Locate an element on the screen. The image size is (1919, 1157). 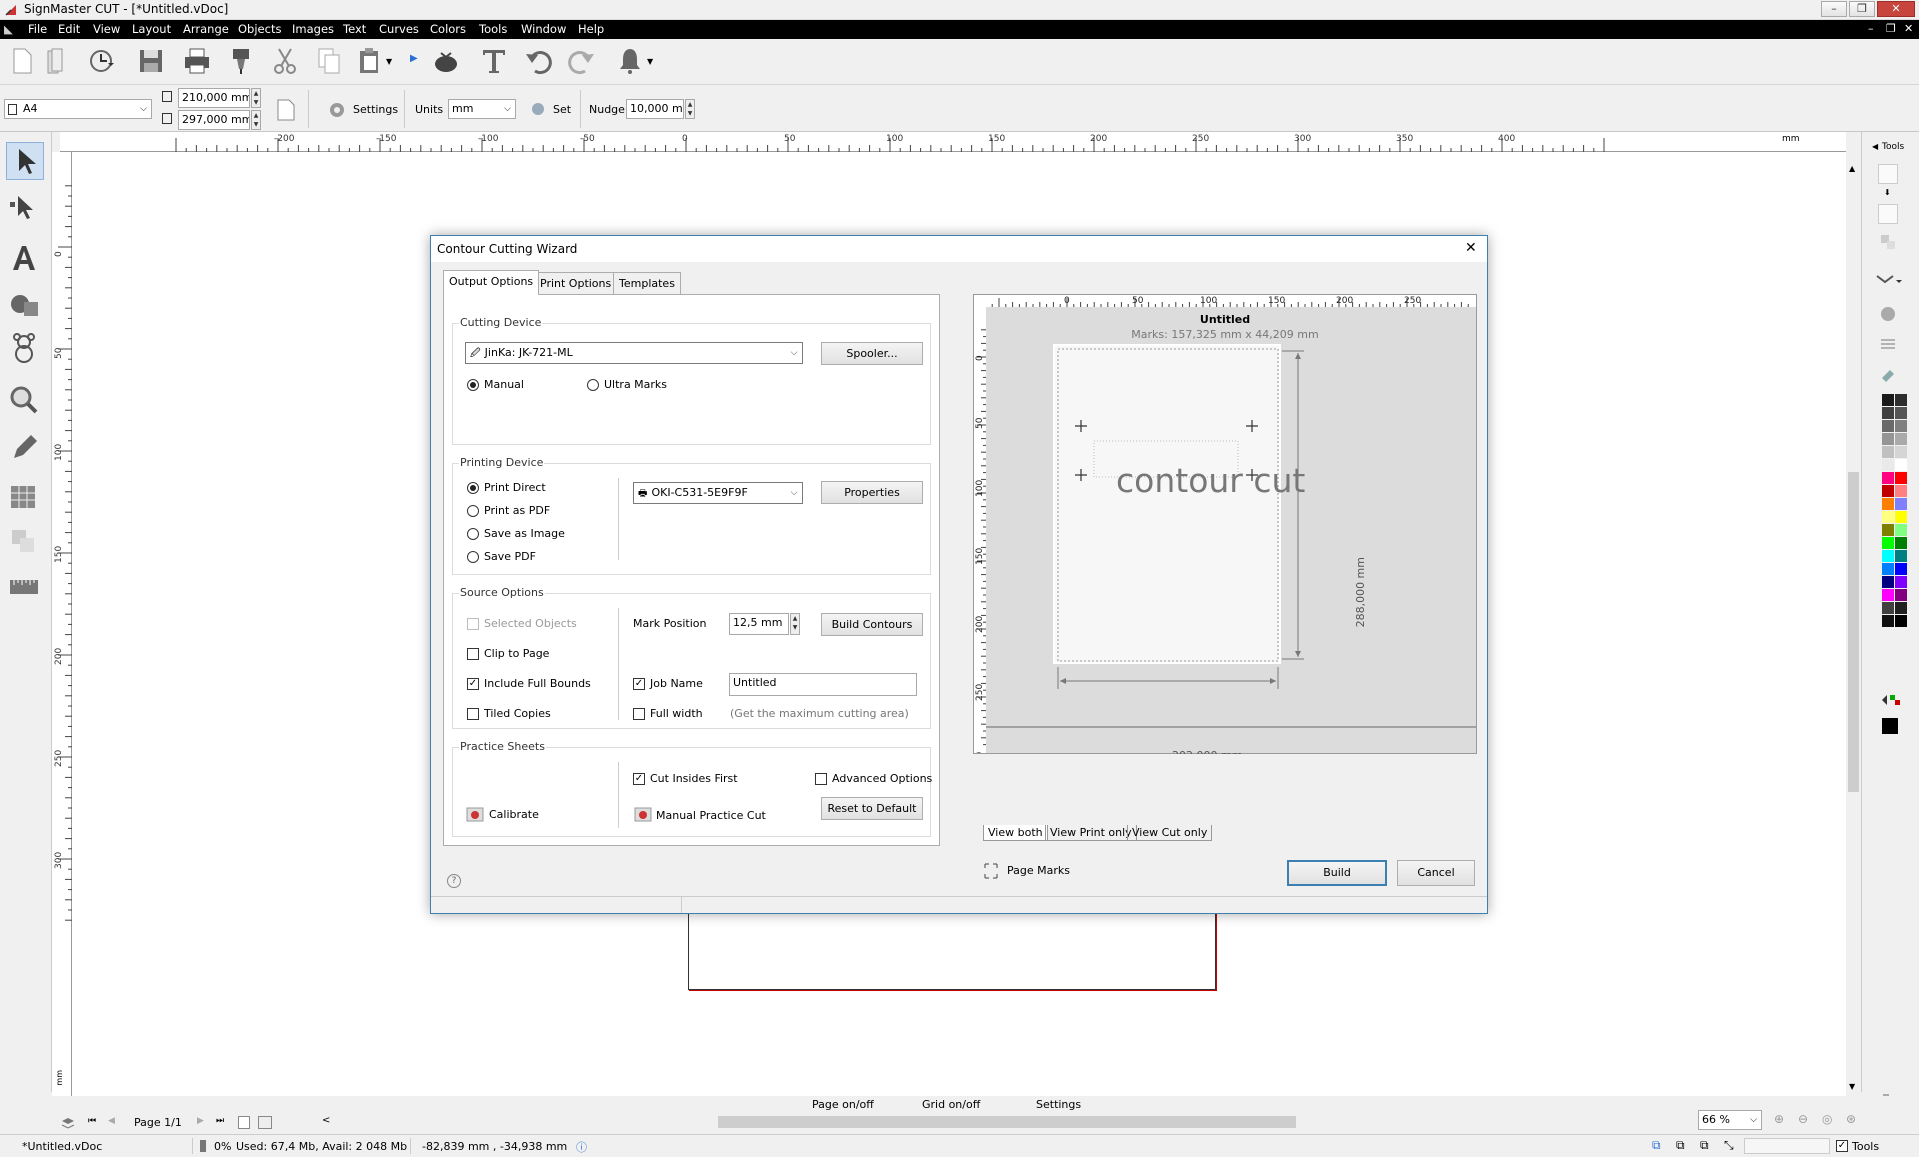
page-size-select: A4 ⌵ is located at coordinates (78, 109).